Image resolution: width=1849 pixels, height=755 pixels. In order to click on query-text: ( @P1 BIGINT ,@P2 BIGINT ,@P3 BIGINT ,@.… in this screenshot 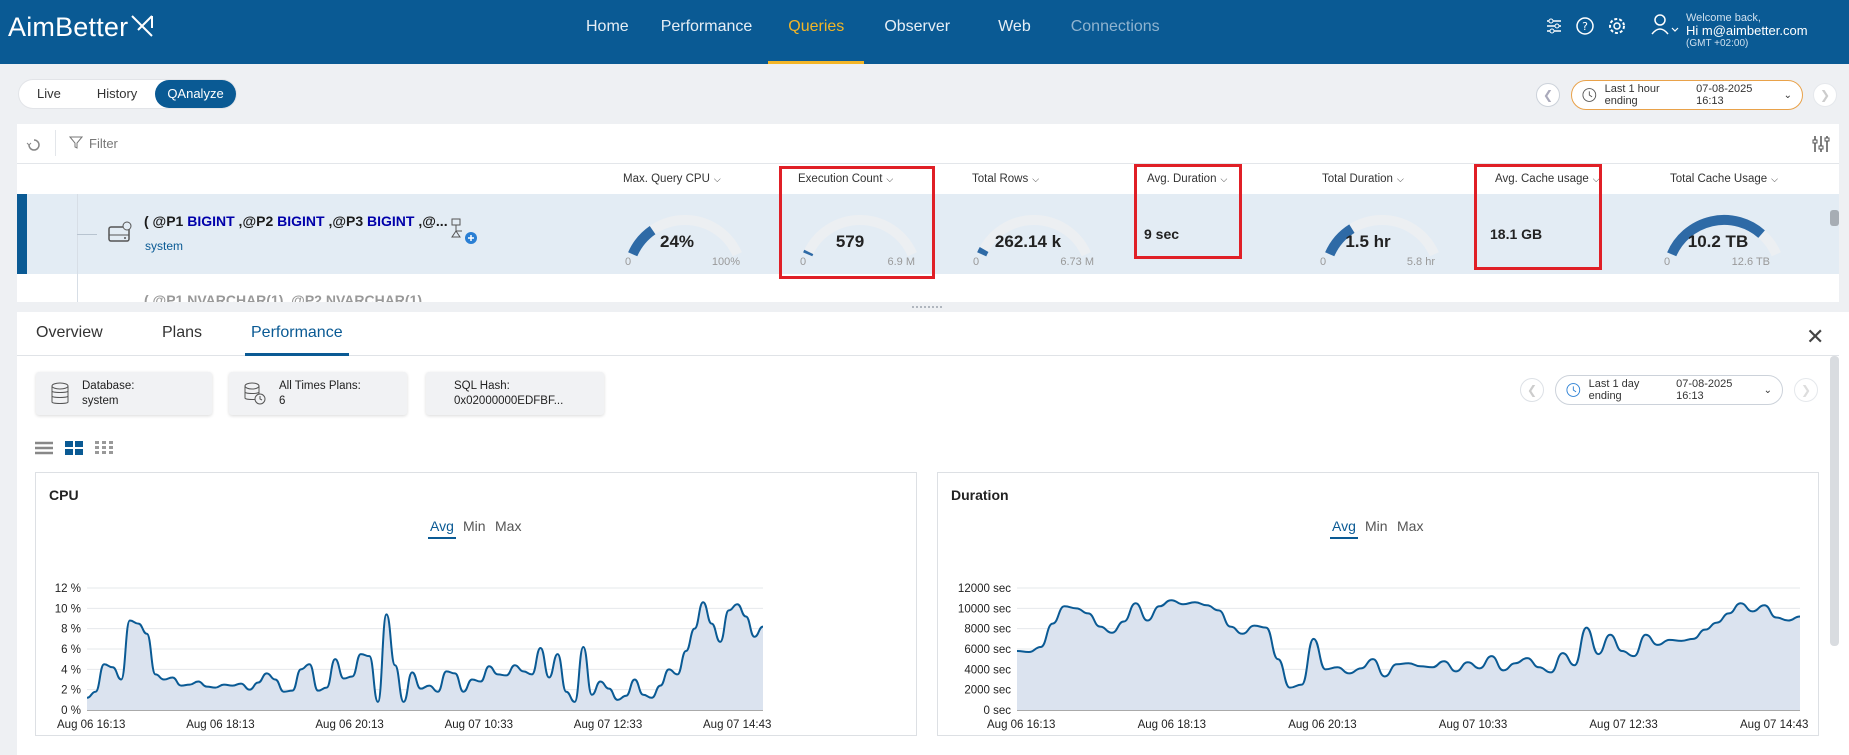, I will do `click(296, 221)`.